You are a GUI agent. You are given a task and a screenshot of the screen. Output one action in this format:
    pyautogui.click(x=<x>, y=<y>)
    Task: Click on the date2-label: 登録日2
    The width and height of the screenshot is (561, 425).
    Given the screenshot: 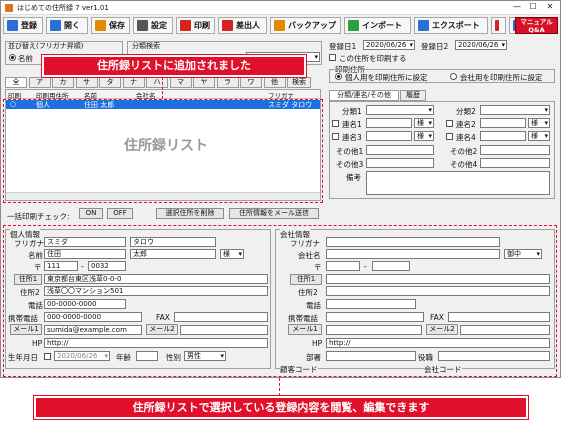 What is the action you would take?
    pyautogui.click(x=435, y=46)
    